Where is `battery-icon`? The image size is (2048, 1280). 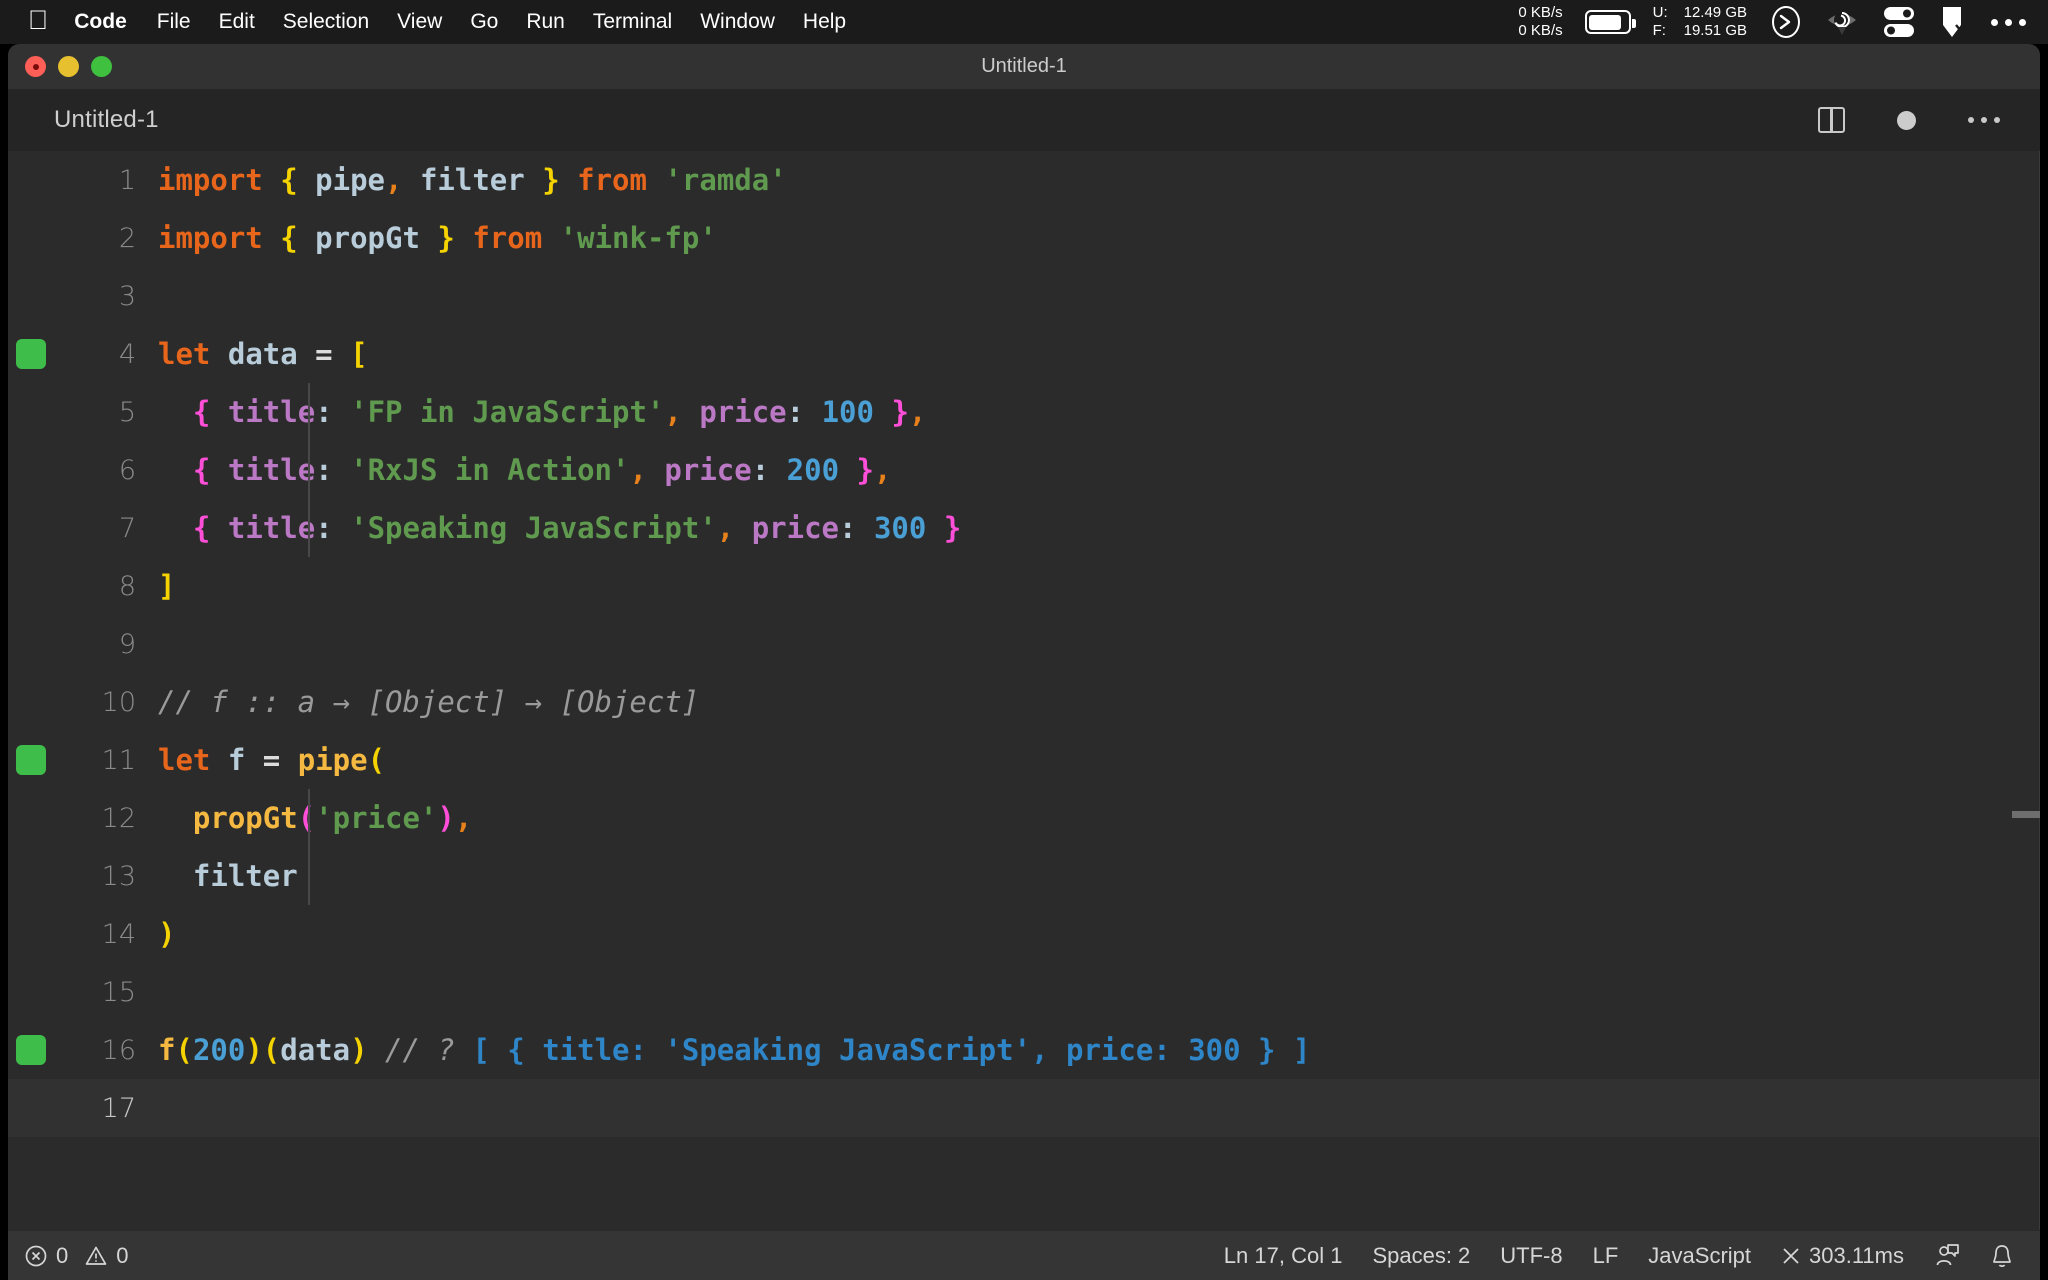 battery-icon is located at coordinates (1610, 22).